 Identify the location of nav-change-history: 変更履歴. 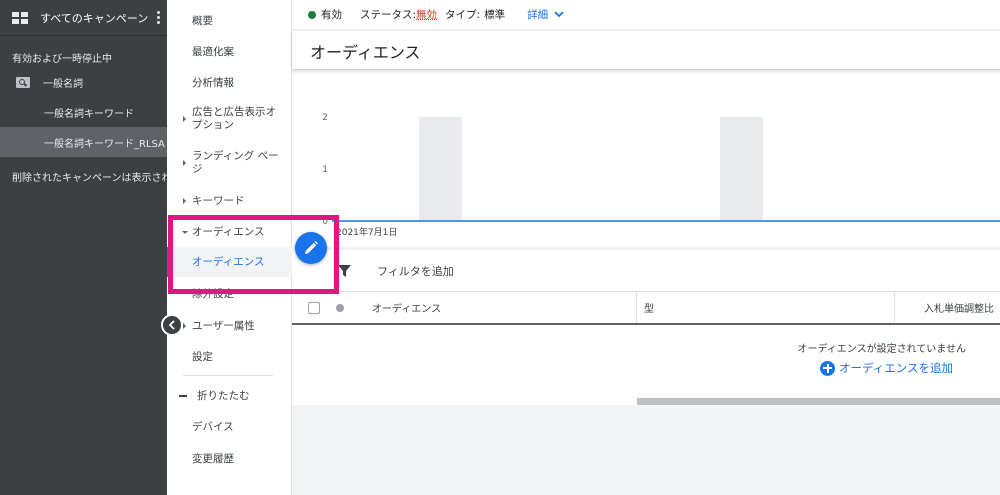
(229, 458).